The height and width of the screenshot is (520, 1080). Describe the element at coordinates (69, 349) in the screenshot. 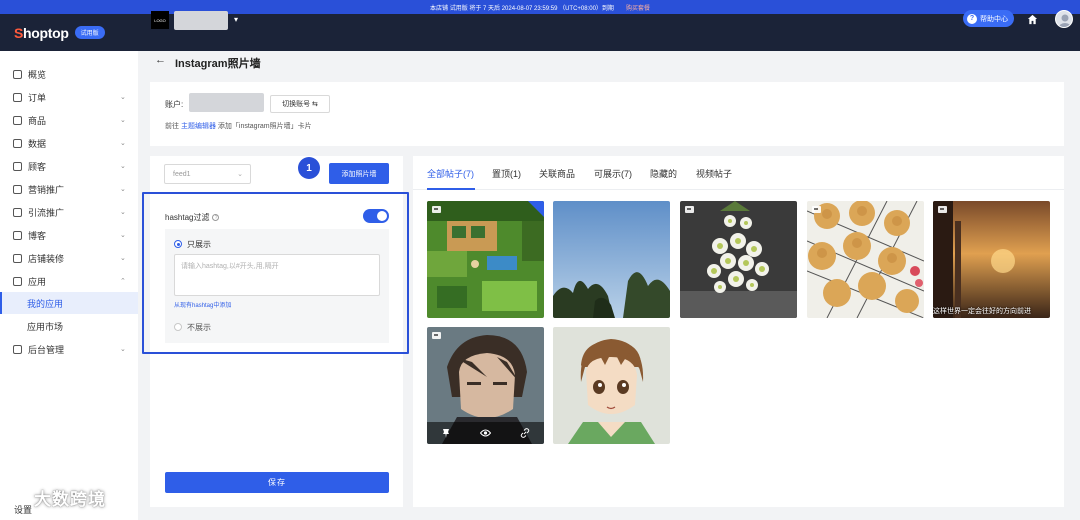

I see `sidebar-item-admin: 后台管理 ⌄` at that location.